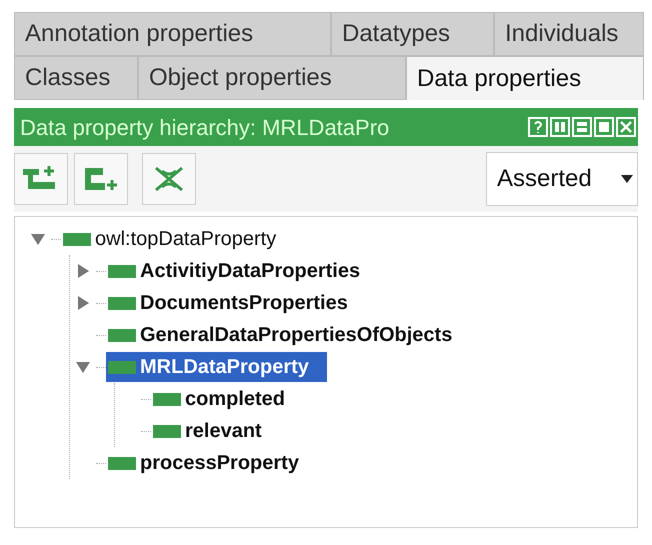  I want to click on tree-item: MRLDataProperty, so click(216, 367).